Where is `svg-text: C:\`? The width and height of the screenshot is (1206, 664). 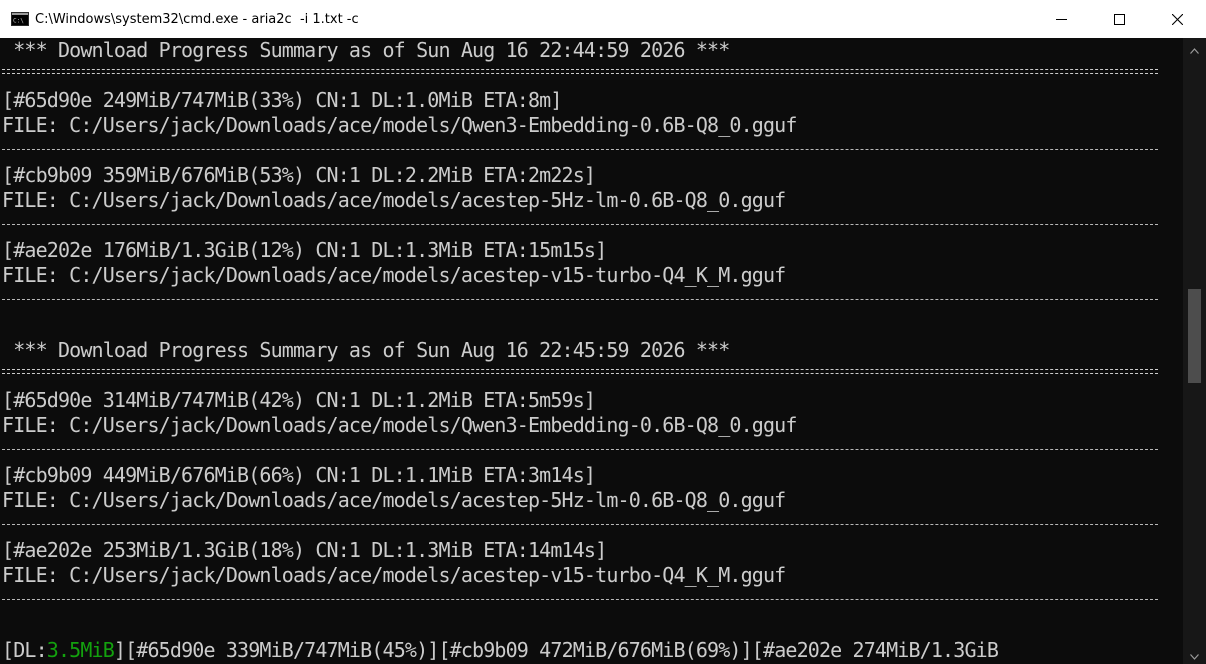 svg-text: C:\ is located at coordinates (18, 21).